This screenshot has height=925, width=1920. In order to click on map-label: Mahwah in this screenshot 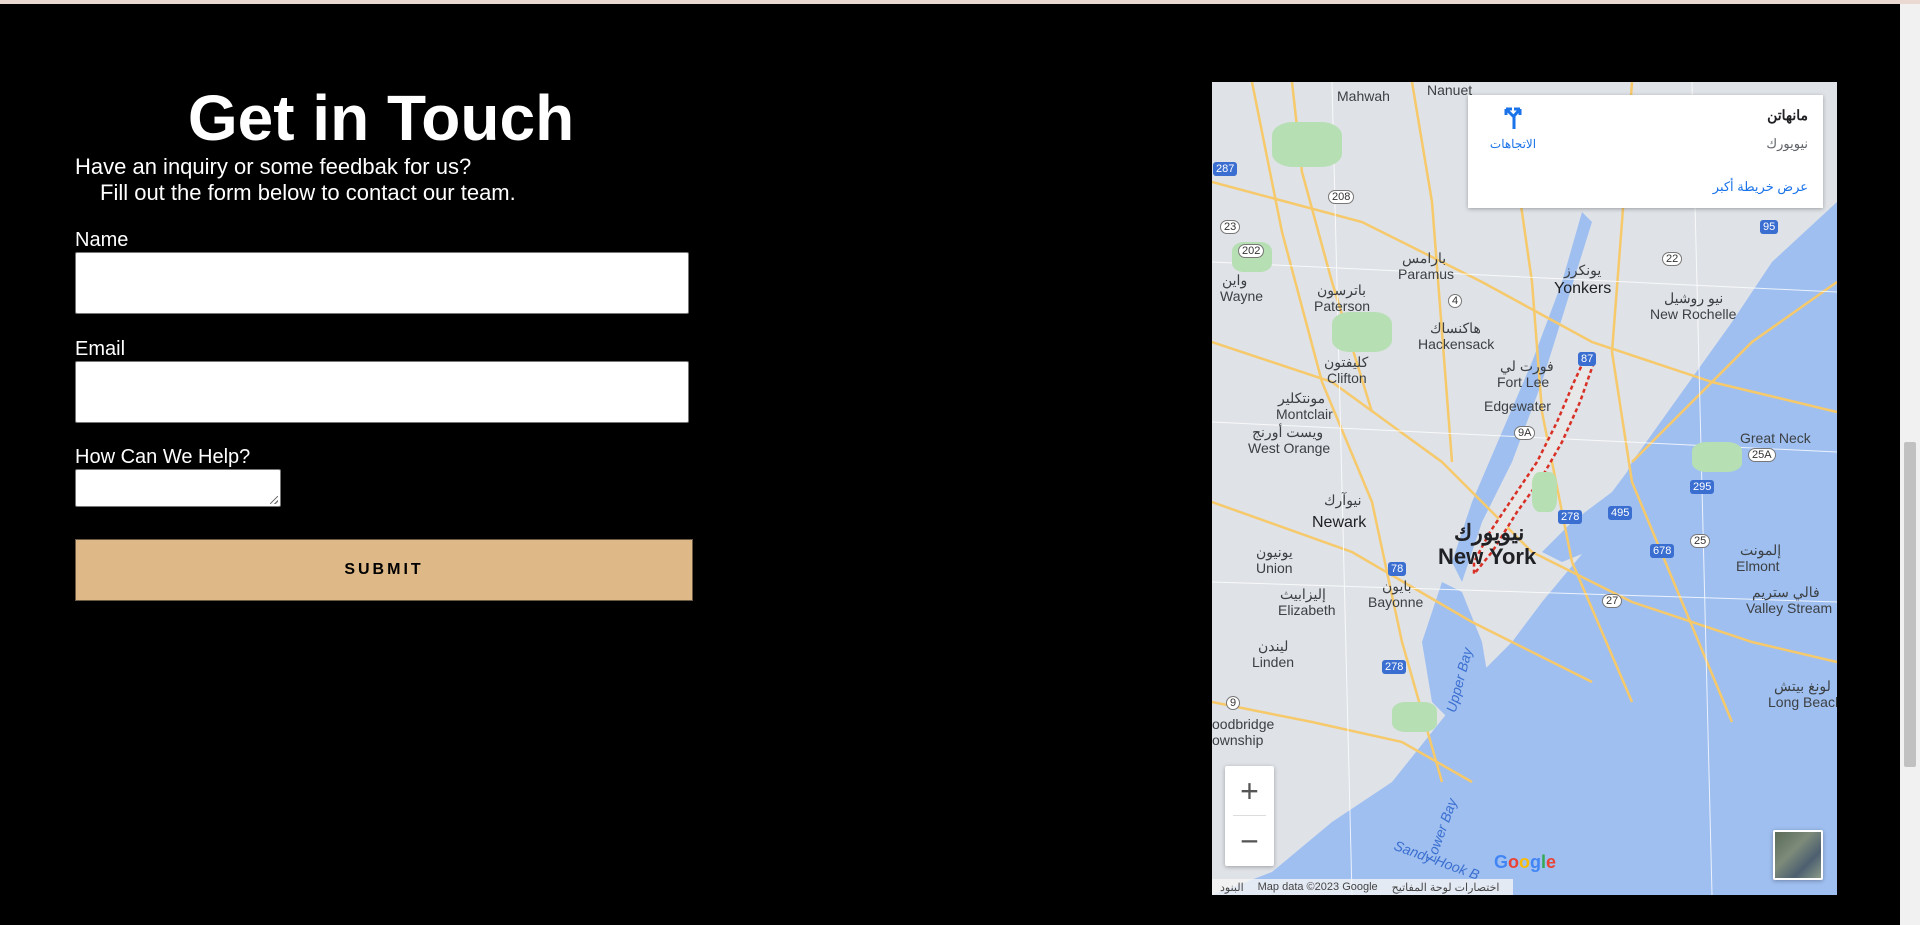, I will do `click(1363, 96)`.